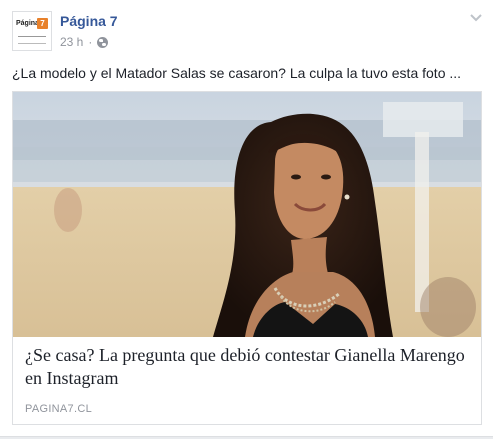 The width and height of the screenshot is (493, 439). Describe the element at coordinates (84, 42) in the screenshot. I see `post-meta: 23 h ·` at that location.